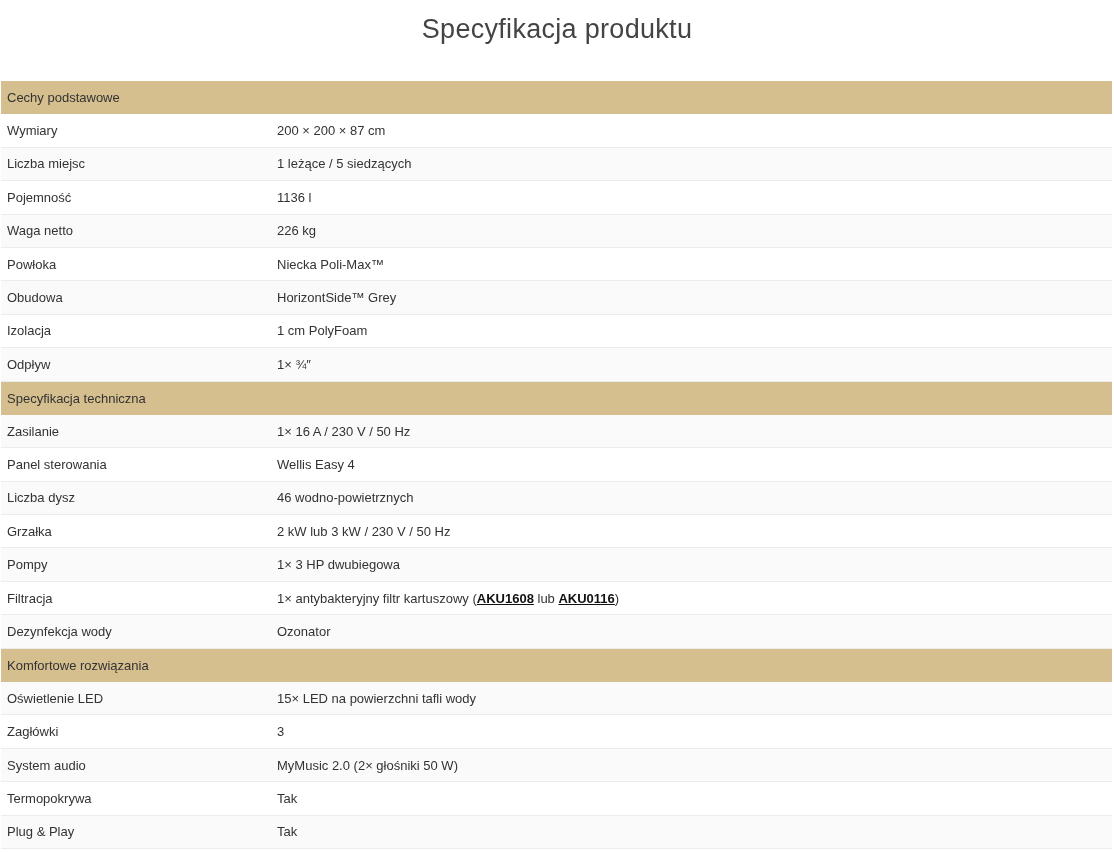 This screenshot has width=1114, height=852. What do you see at coordinates (316, 464) in the screenshot?
I see `spec-value: Wellis Easy 4` at bounding box center [316, 464].